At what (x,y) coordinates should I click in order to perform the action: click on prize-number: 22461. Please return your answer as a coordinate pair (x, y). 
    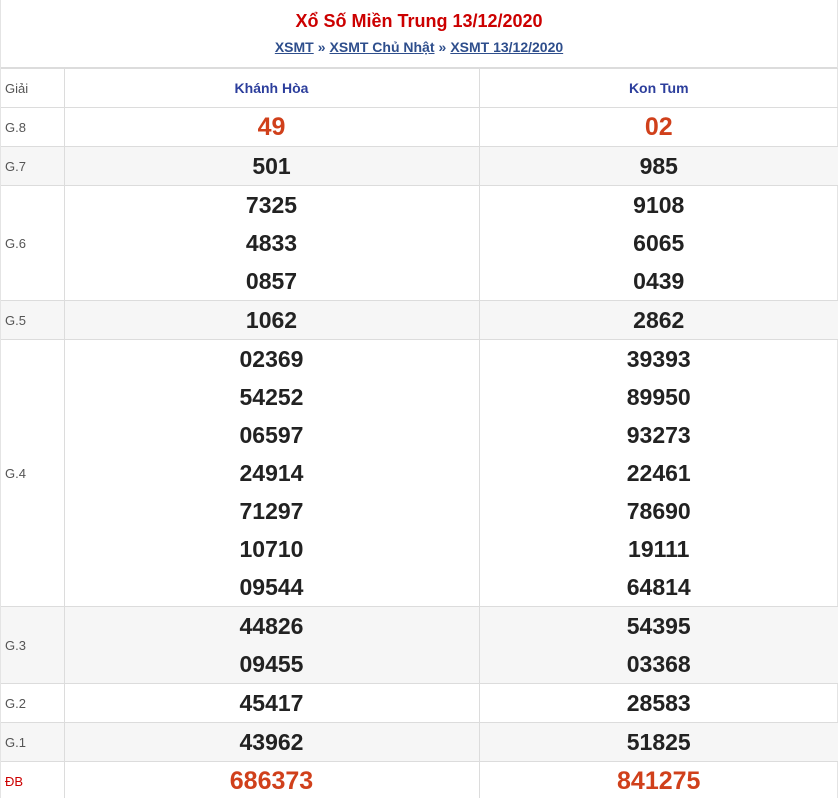
    Looking at the image, I should click on (658, 473).